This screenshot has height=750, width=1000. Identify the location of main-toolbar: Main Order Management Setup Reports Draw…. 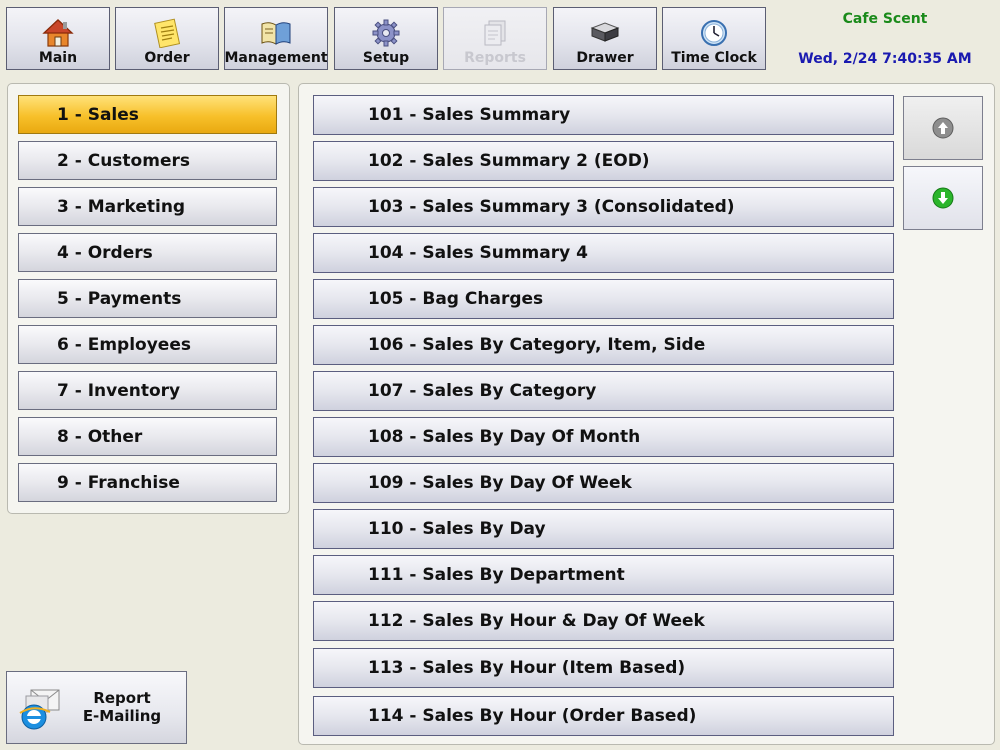
(500, 38).